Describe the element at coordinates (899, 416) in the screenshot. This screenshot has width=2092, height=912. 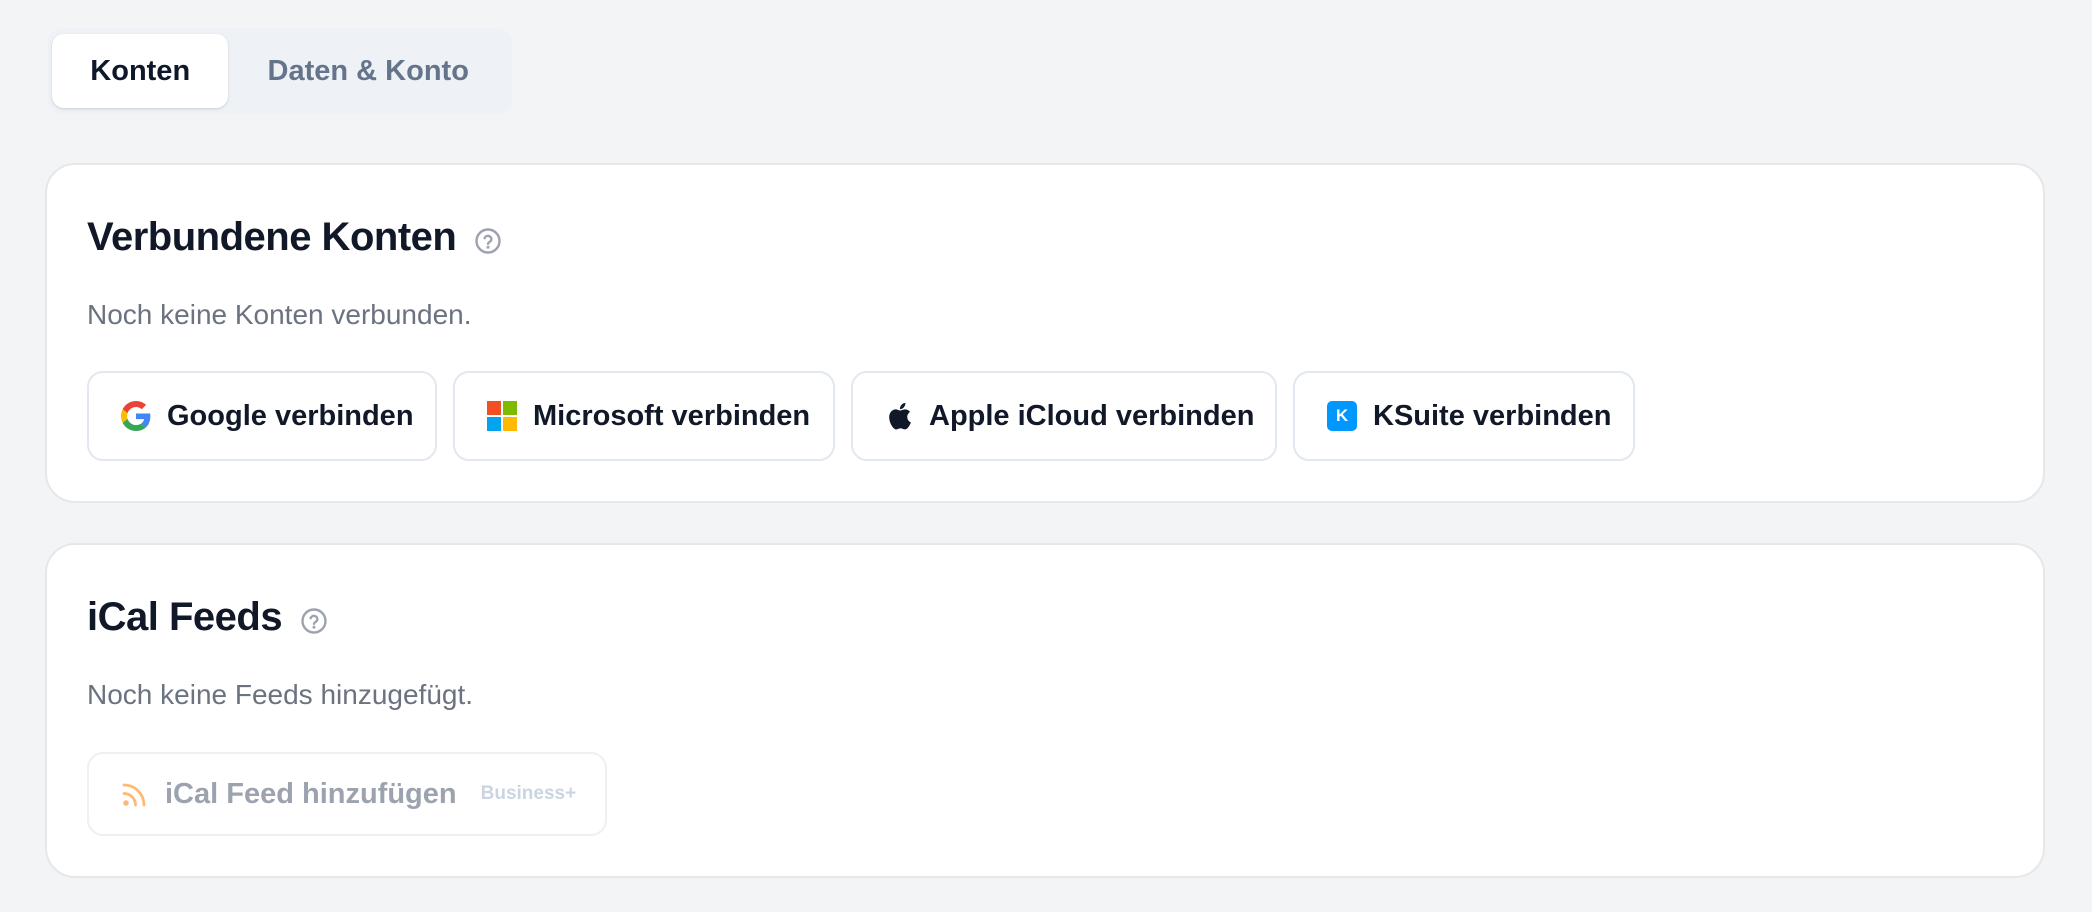
I see `apple-icon` at that location.